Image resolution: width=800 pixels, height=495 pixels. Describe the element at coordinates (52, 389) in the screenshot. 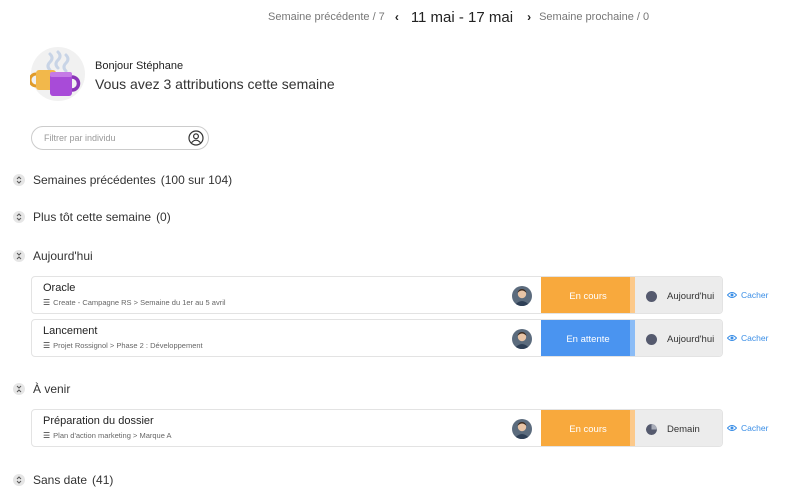

I see `section-label: À venir` at that location.